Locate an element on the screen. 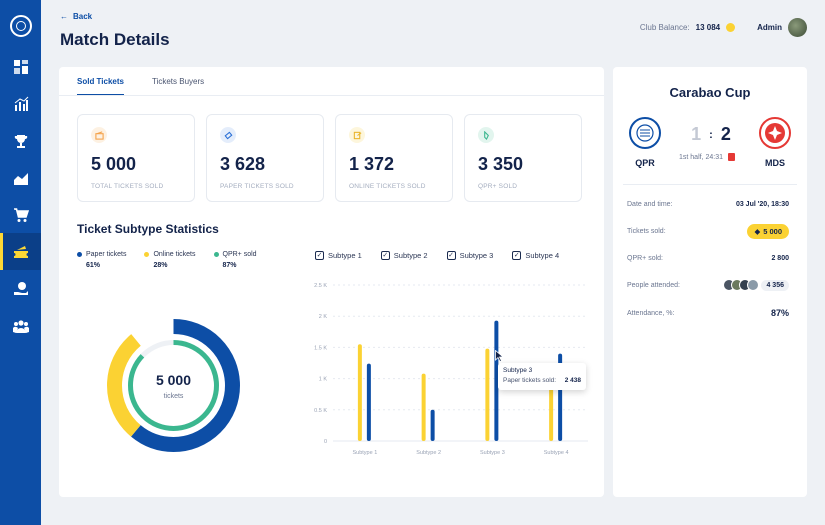  home-score: 1 is located at coordinates (696, 134).